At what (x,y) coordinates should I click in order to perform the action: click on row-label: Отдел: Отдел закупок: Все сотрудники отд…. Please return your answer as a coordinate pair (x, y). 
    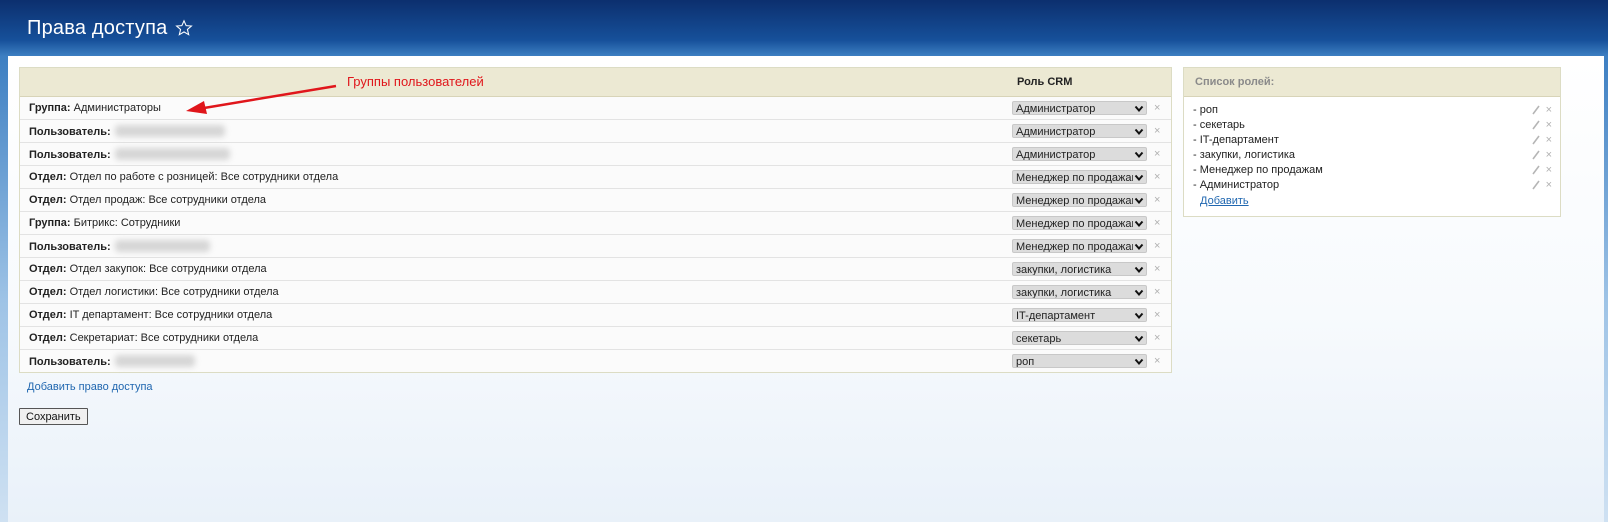
    Looking at the image, I should click on (148, 269).